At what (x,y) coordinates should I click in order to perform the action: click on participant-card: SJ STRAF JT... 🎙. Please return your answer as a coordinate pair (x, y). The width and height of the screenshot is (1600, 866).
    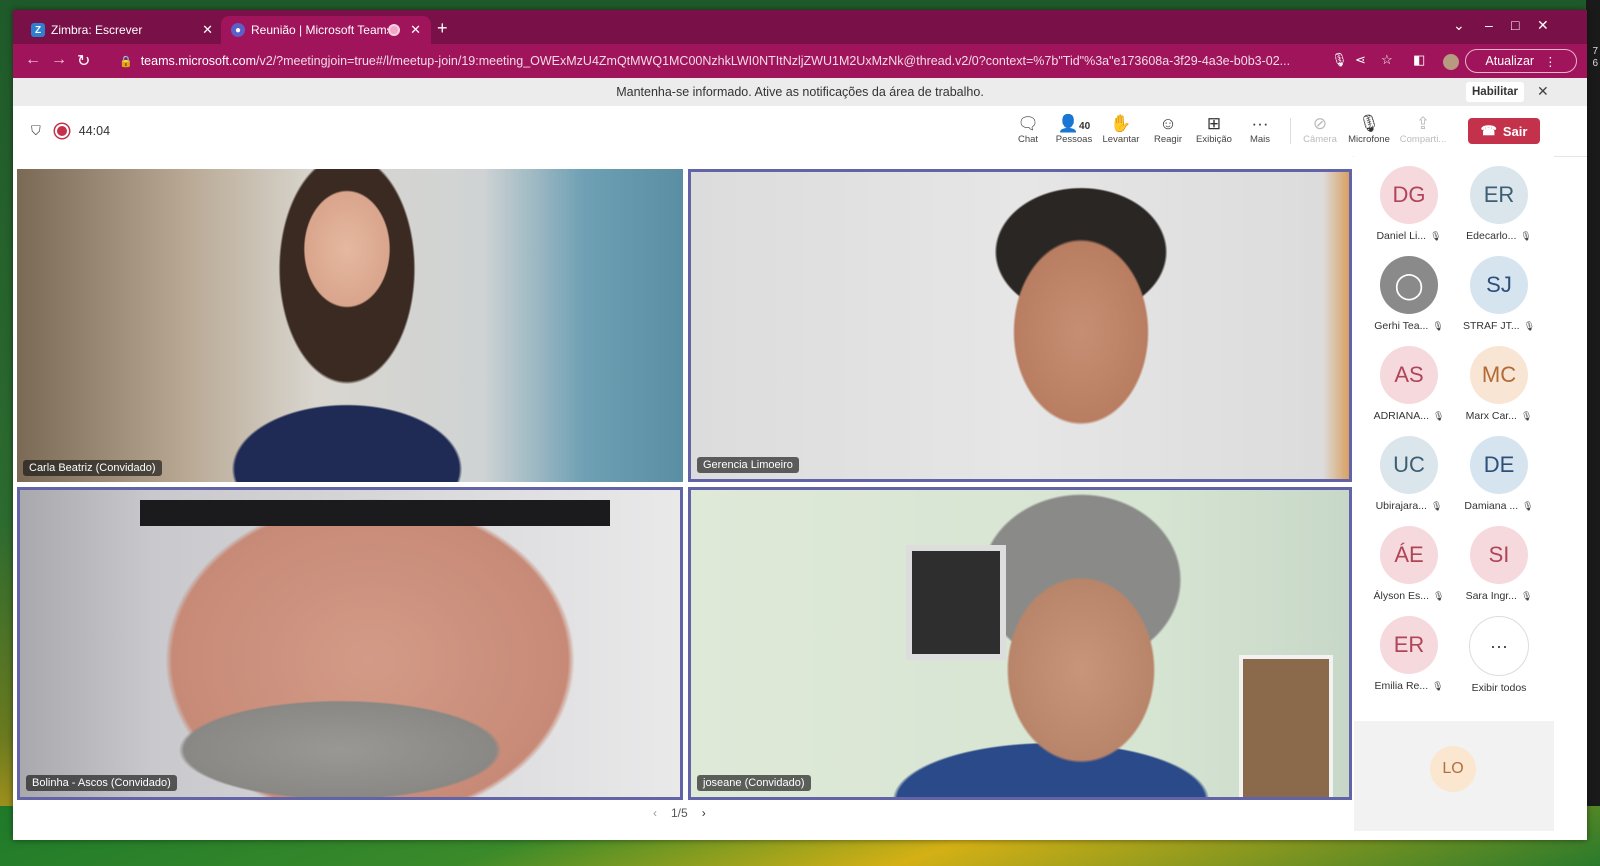
    Looking at the image, I should click on (1499, 300).